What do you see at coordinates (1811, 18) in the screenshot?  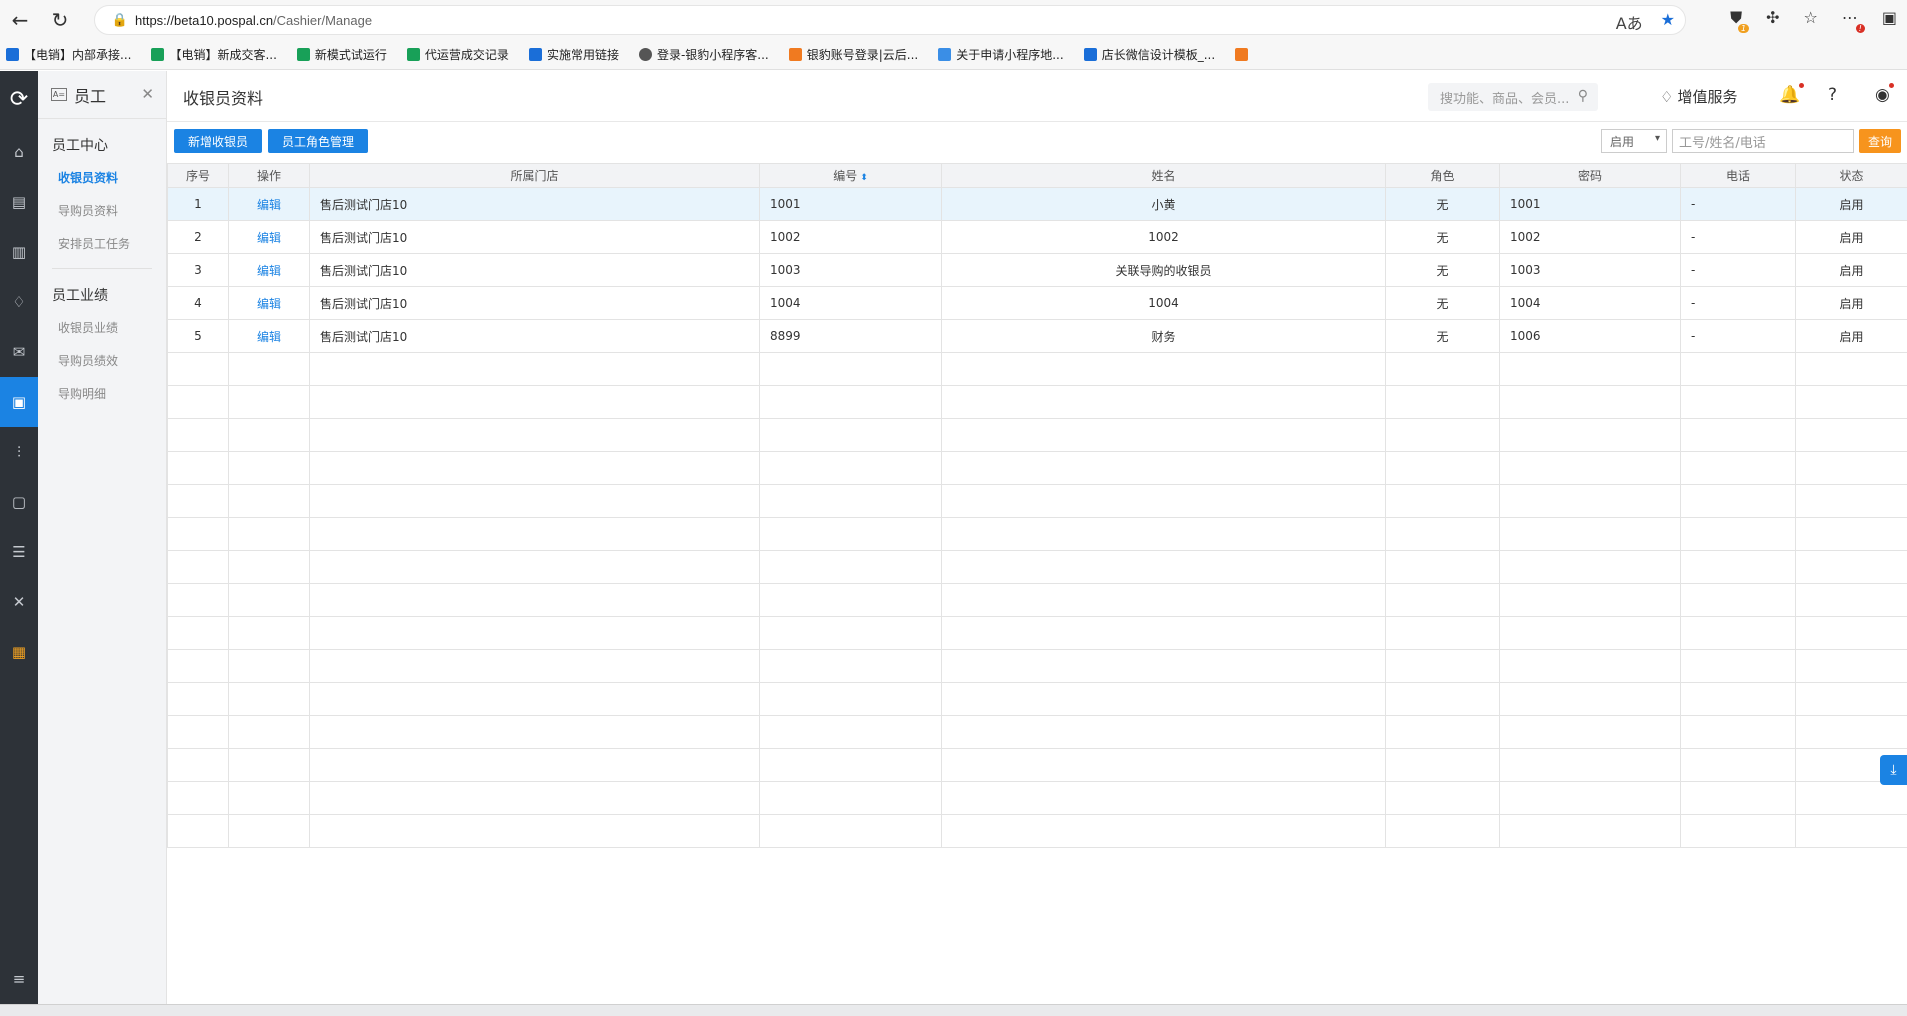 I see `favorites-icon: ☆` at bounding box center [1811, 18].